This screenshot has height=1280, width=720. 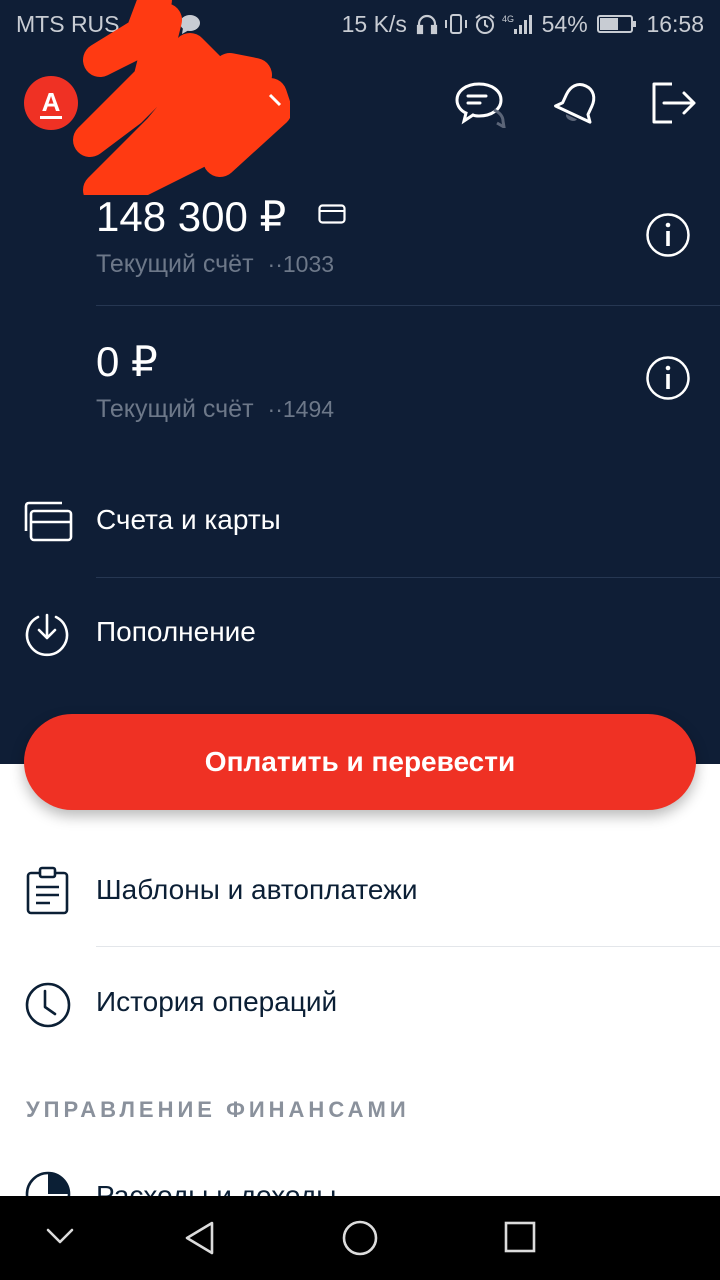 I want to click on battery-icon, so click(x=617, y=27).